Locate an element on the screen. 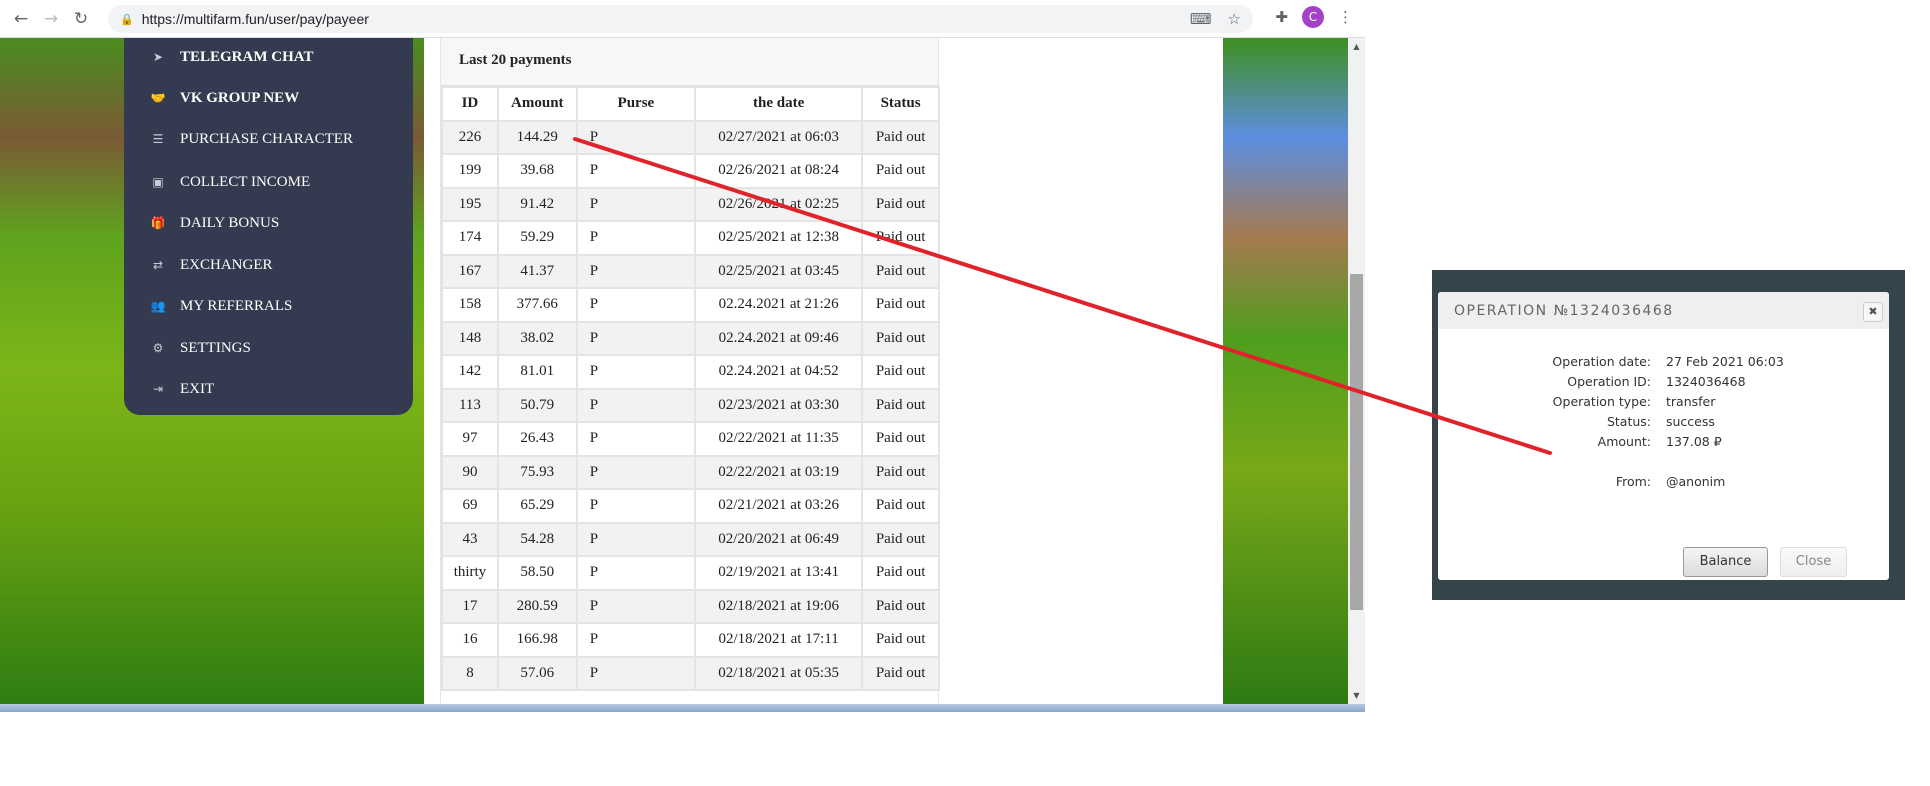 Image resolution: width=1930 pixels, height=786 pixels. reload-icon: ↻ is located at coordinates (81, 19).